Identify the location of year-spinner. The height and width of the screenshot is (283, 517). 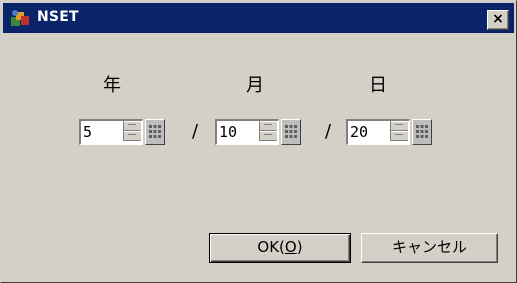
(132, 131).